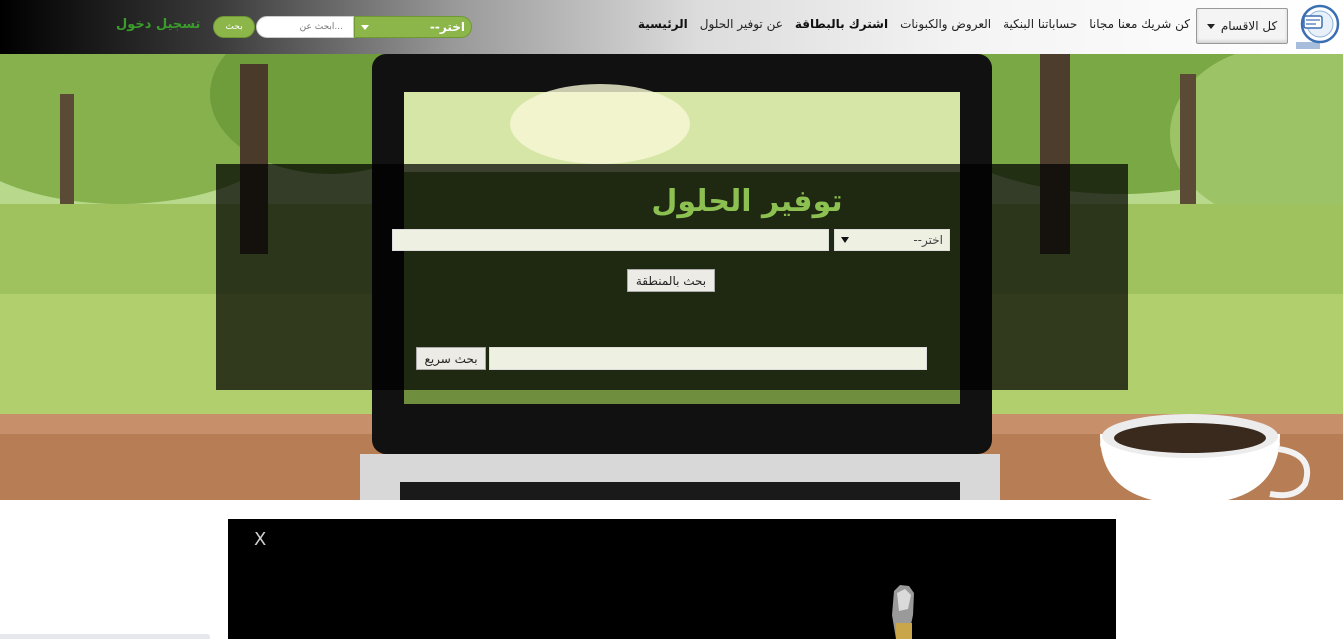 The image size is (1343, 639). What do you see at coordinates (105, 636) in the screenshot?
I see `bottom-panel-edge` at bounding box center [105, 636].